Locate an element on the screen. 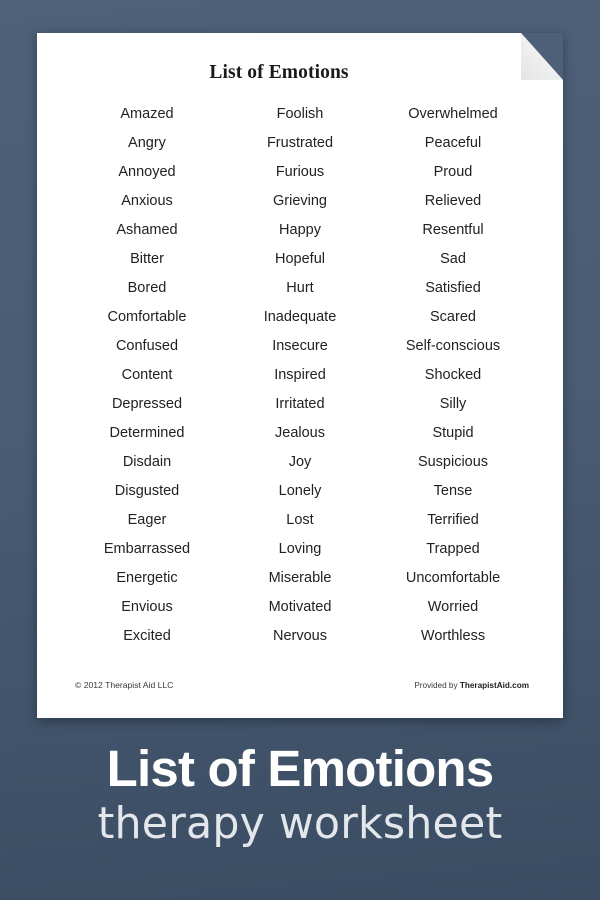  list-item: Frustrated is located at coordinates (300, 143).